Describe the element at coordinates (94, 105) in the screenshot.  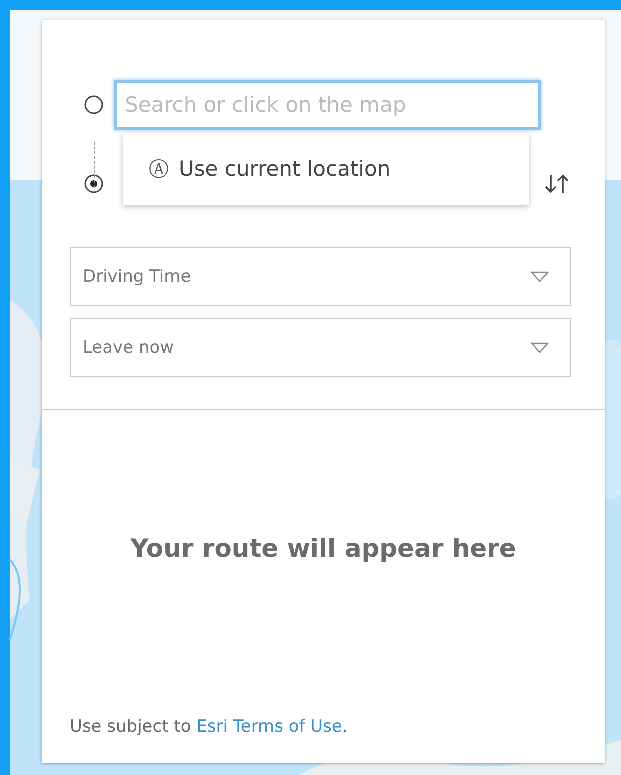
I see `empty-circle-icon` at that location.